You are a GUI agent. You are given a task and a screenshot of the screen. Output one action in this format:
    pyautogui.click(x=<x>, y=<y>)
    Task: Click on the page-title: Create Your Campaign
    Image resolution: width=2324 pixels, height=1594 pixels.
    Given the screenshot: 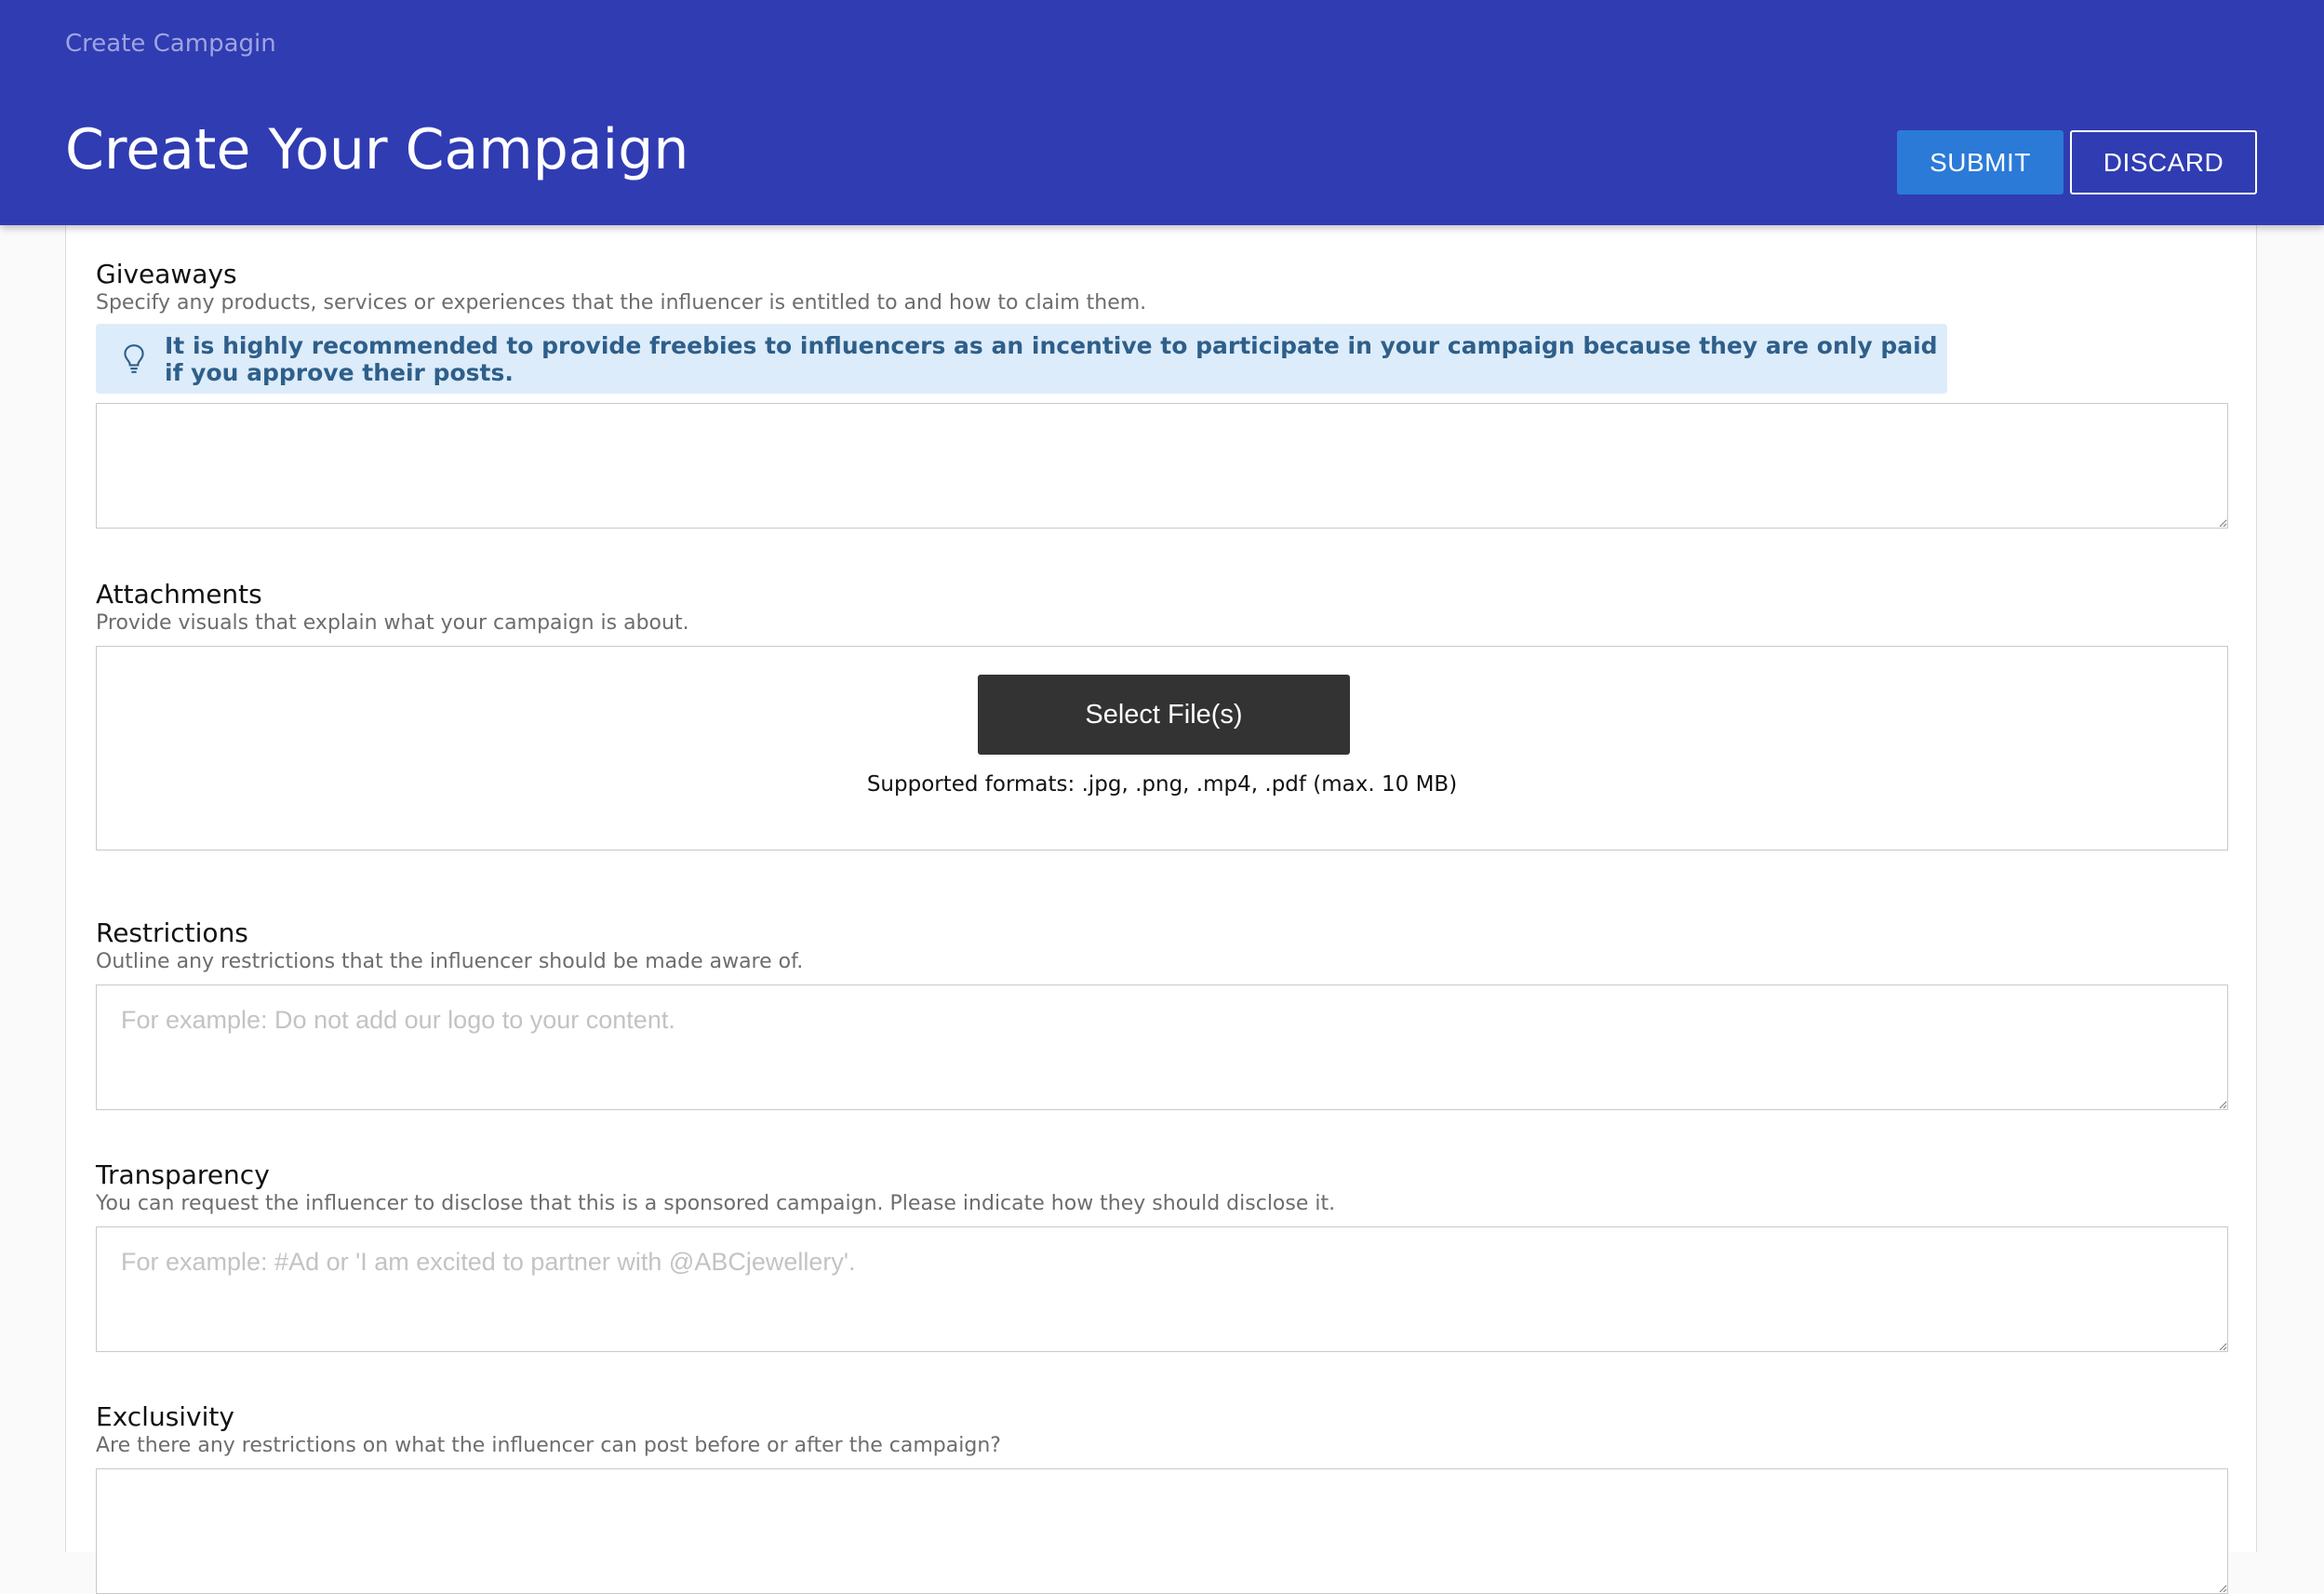 What is the action you would take?
    pyautogui.click(x=377, y=149)
    